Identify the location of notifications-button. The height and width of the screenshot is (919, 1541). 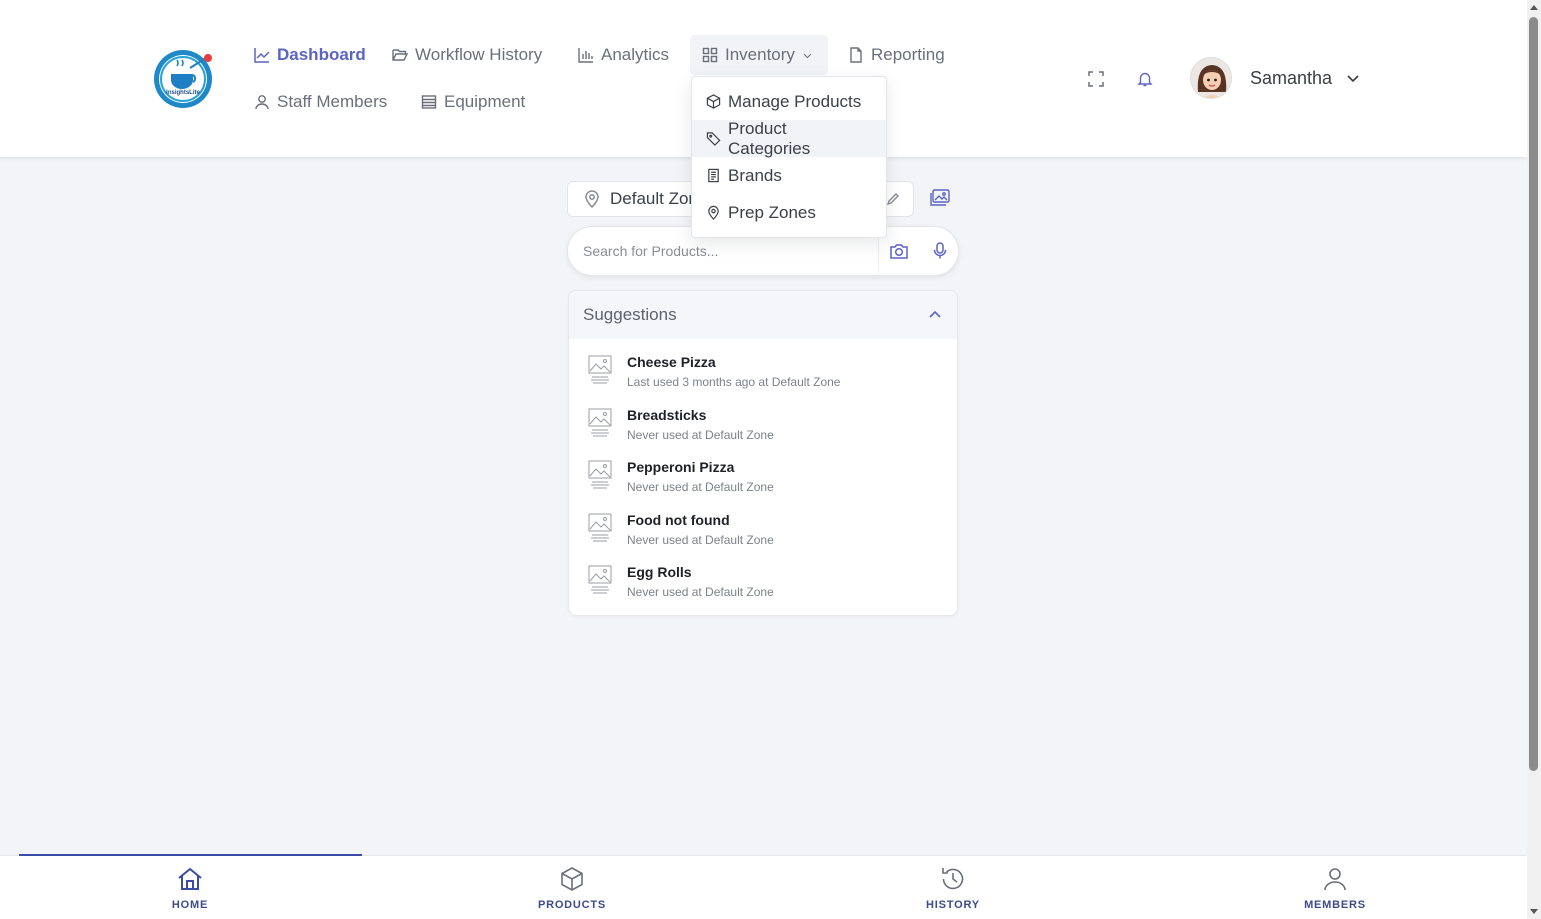
(1145, 79).